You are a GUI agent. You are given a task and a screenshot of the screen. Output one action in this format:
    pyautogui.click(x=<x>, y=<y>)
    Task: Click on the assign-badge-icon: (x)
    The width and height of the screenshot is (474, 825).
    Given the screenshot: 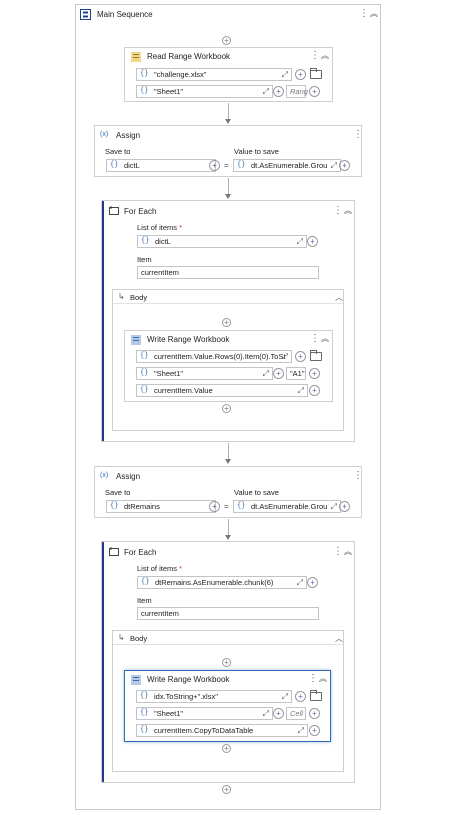 What is the action you would take?
    pyautogui.click(x=104, y=134)
    